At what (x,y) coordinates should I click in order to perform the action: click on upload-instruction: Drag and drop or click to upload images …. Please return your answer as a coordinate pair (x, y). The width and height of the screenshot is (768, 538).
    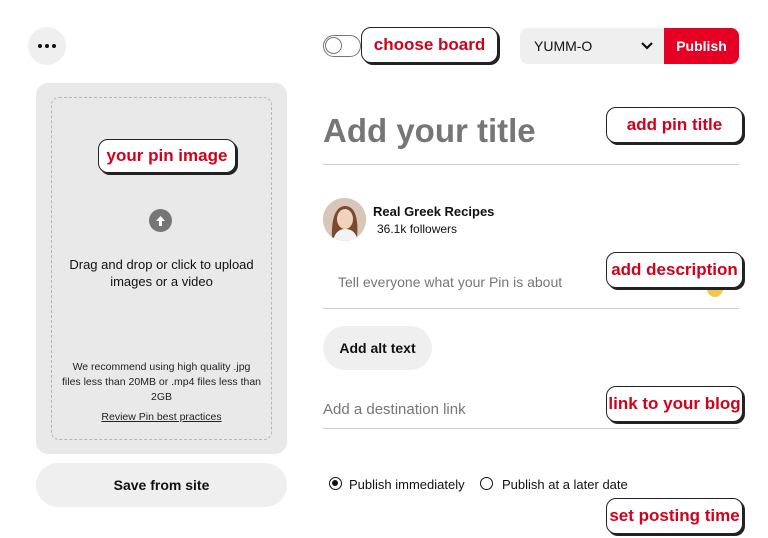
    Looking at the image, I should click on (161, 273).